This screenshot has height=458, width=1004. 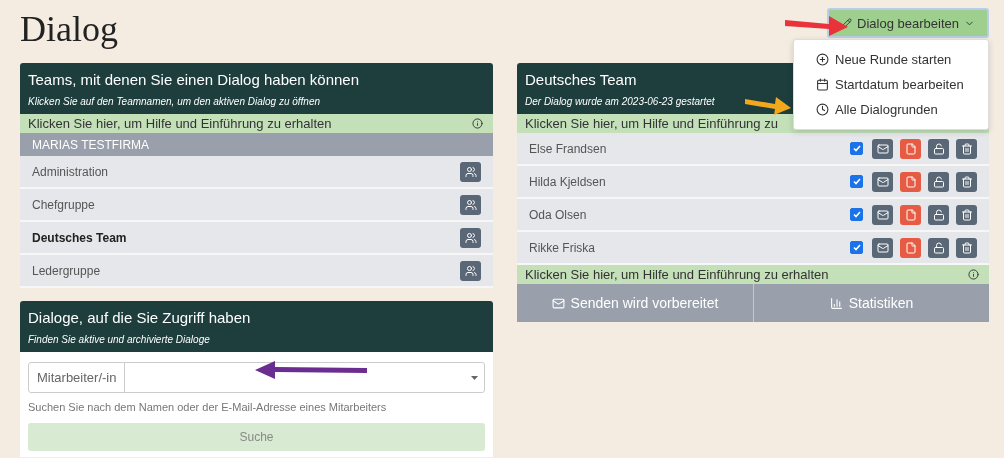 I want to click on employee-select: Mitarbeiter/-in, so click(x=256, y=377).